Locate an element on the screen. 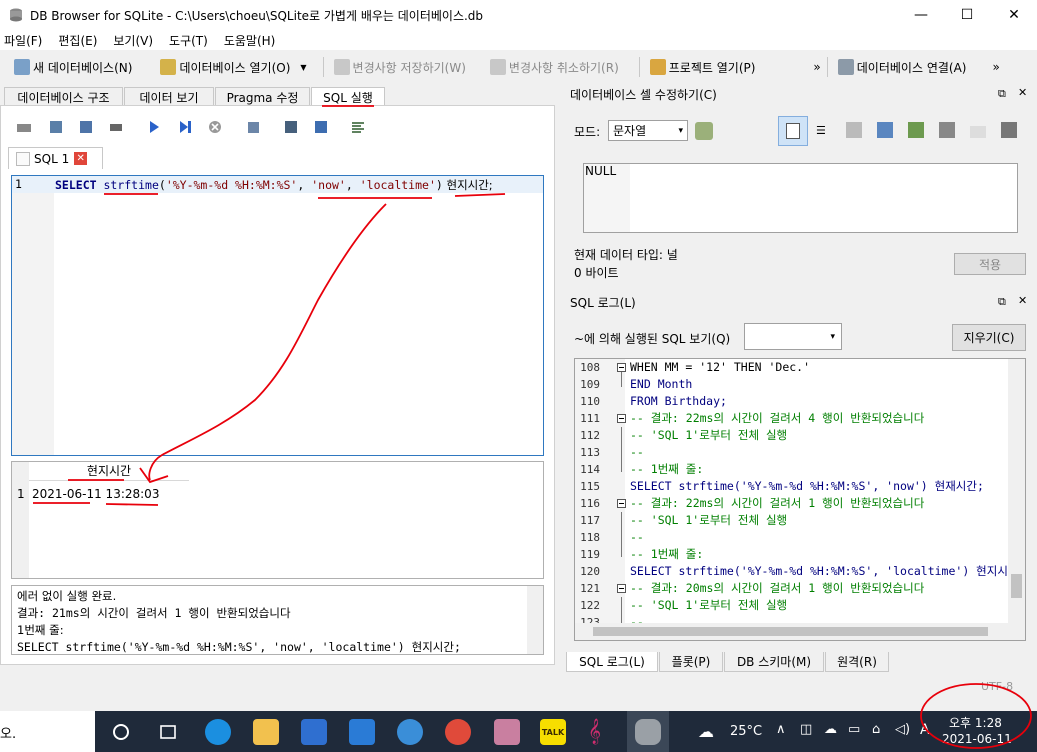 The image size is (1037, 752). submitted-by-select: ▾ is located at coordinates (793, 336).